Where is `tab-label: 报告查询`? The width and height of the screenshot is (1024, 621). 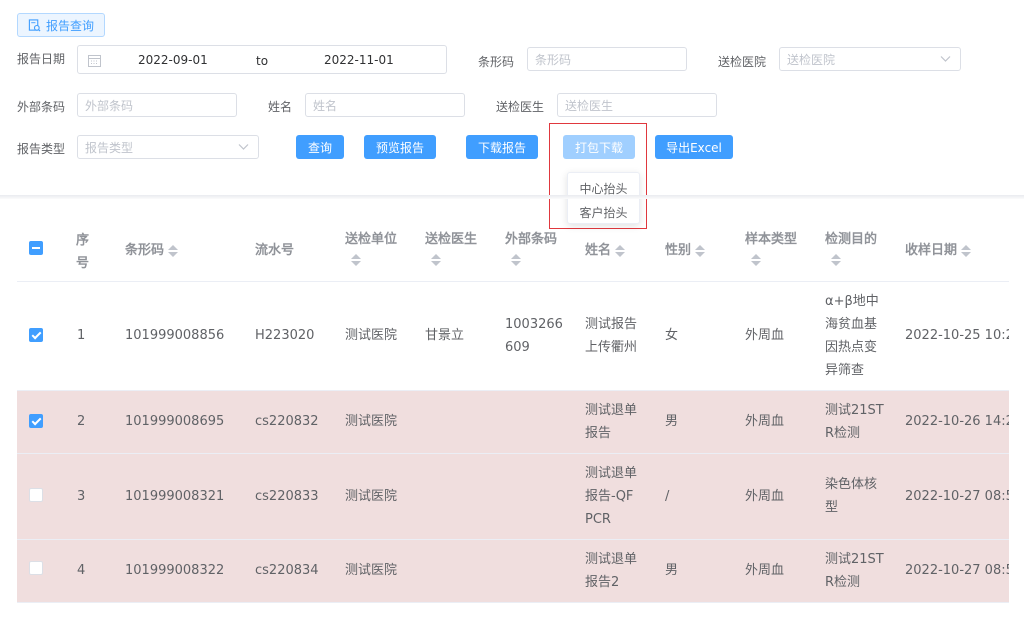
tab-label: 报告查询 is located at coordinates (70, 25).